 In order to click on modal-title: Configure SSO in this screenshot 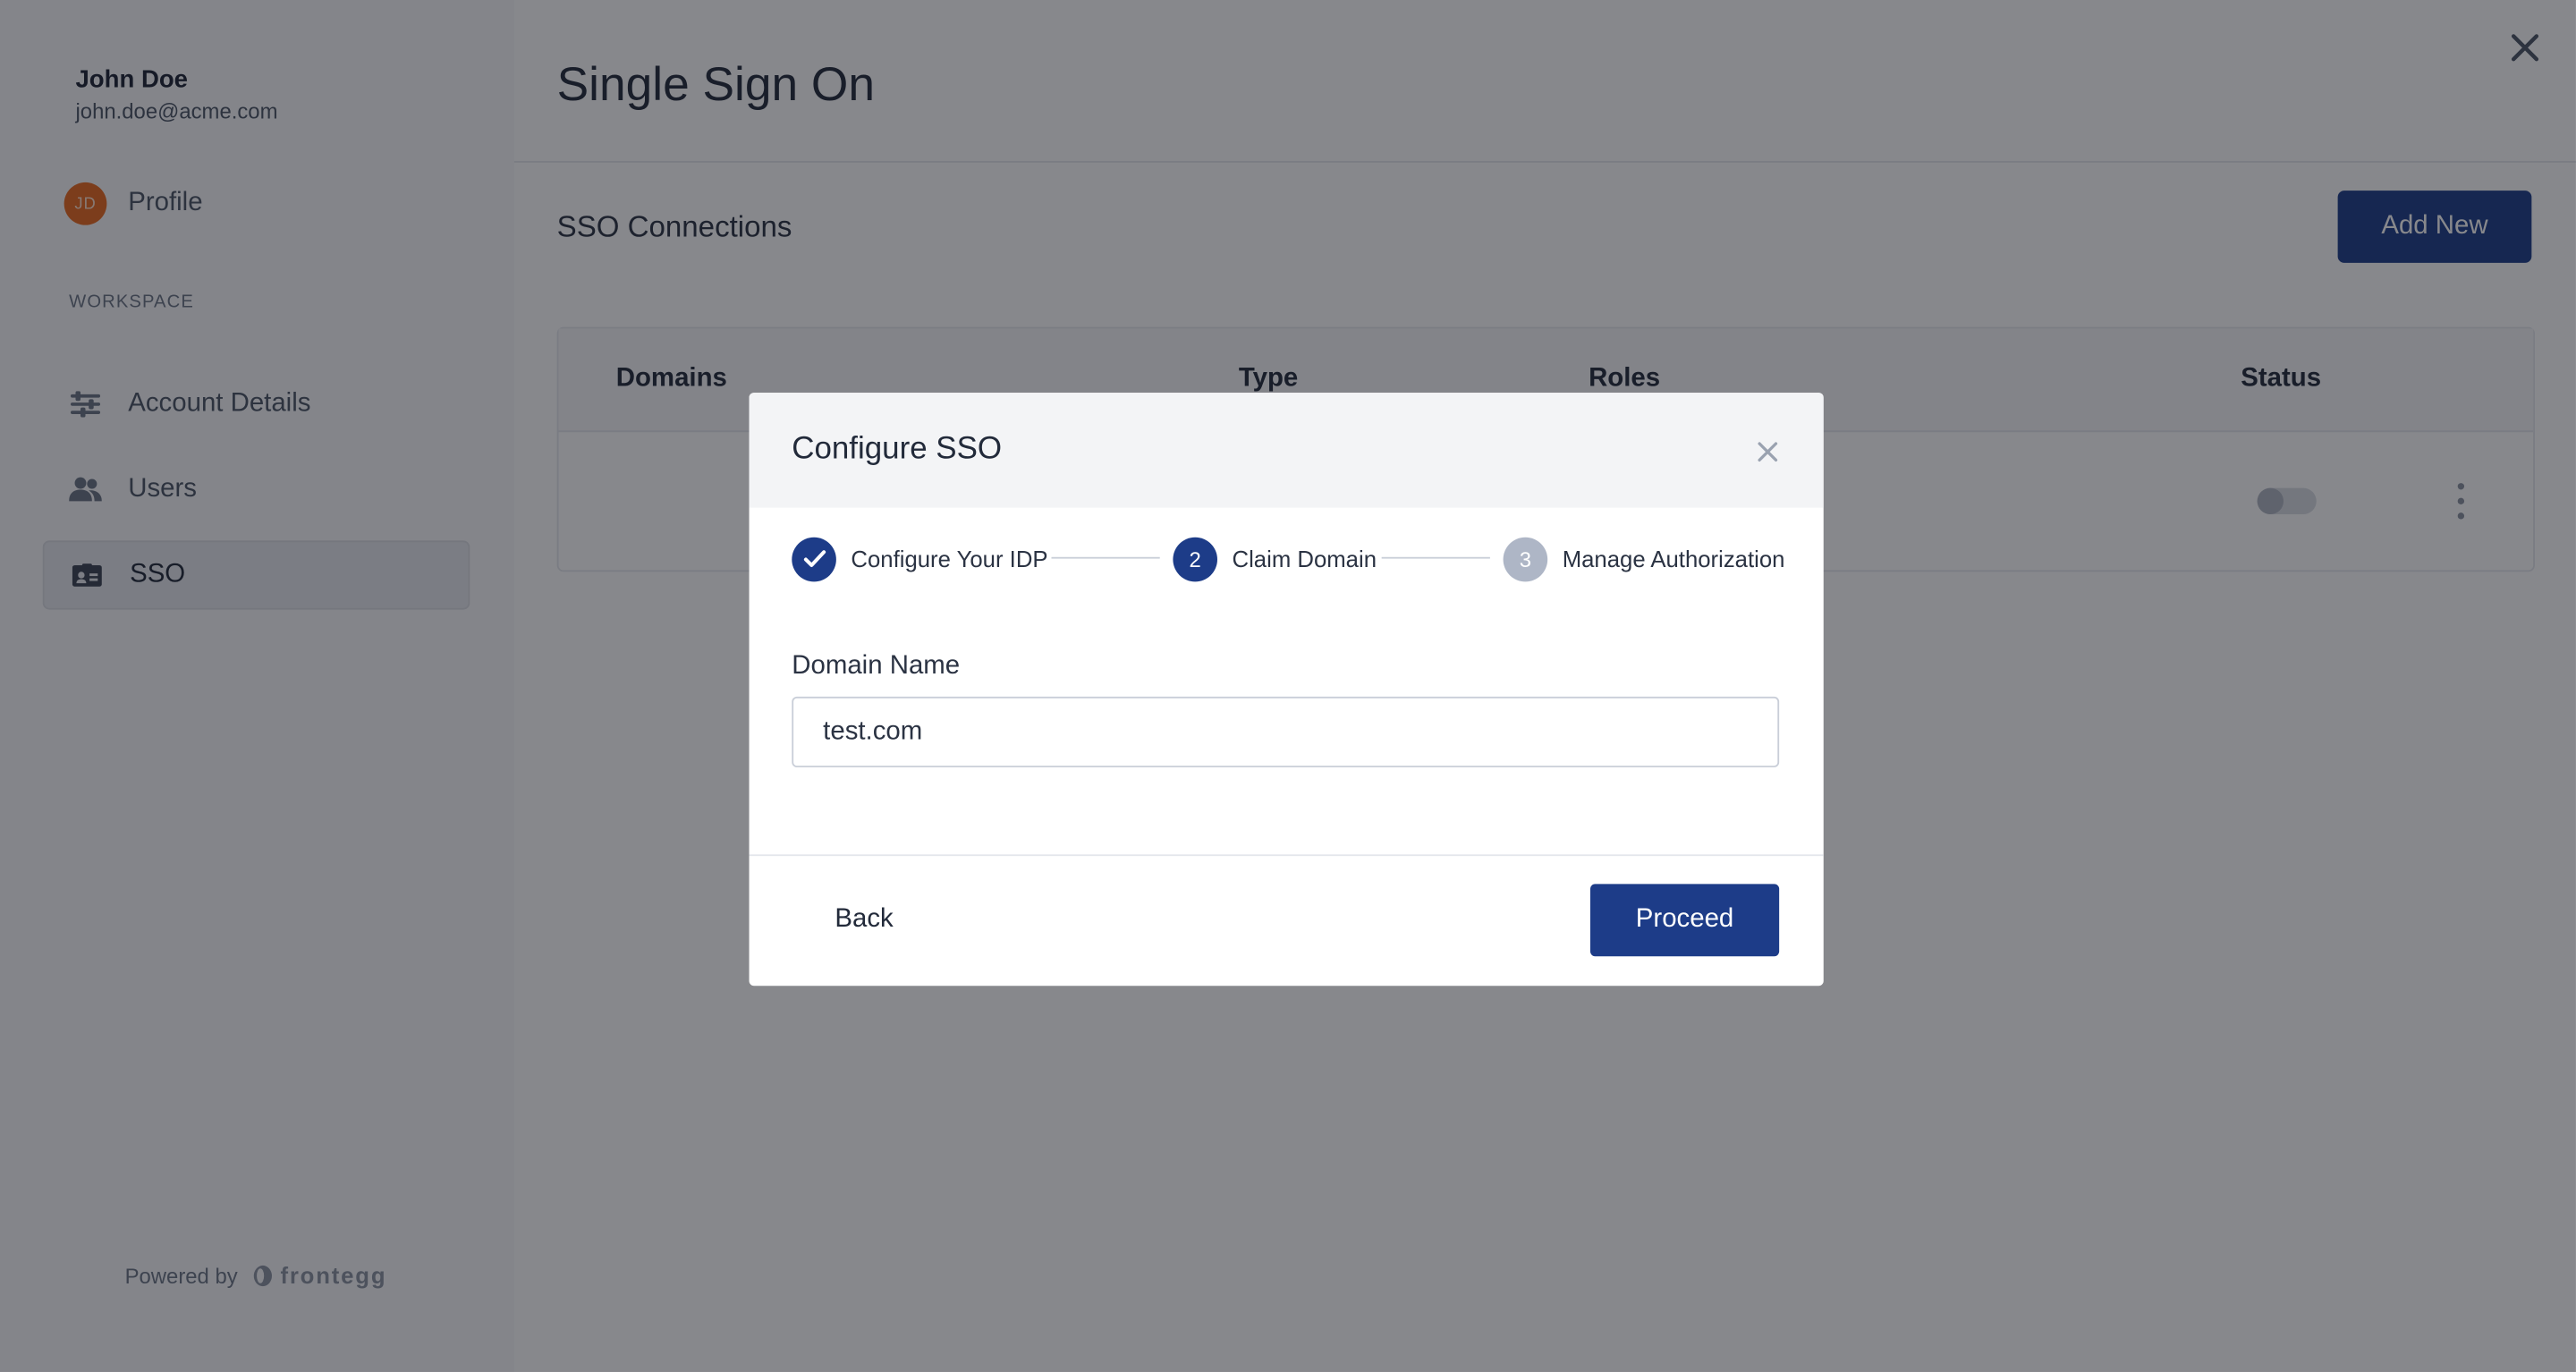, I will do `click(897, 449)`.